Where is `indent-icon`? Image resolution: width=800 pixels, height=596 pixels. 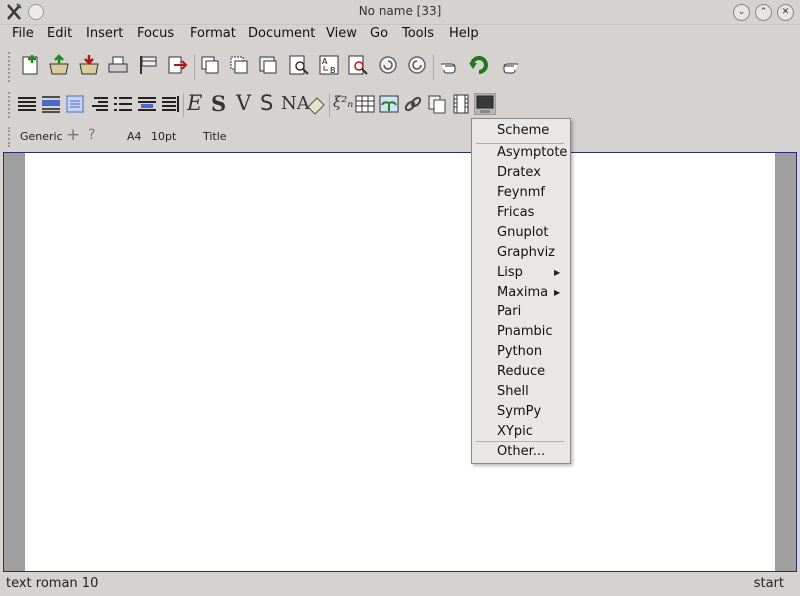
indent-icon is located at coordinates (171, 104).